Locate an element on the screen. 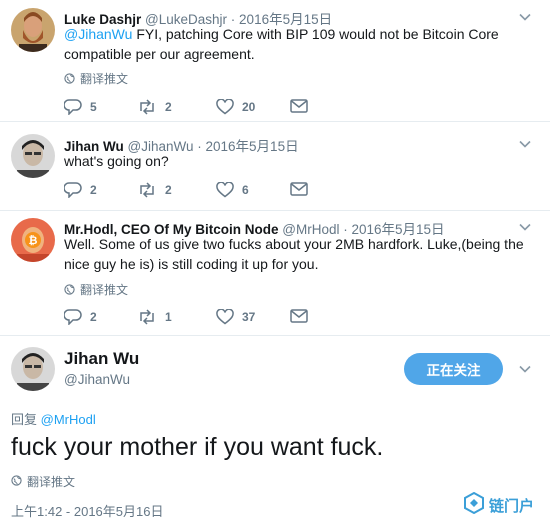 The image size is (550, 522). retweet-button: 1 is located at coordinates (154, 317).